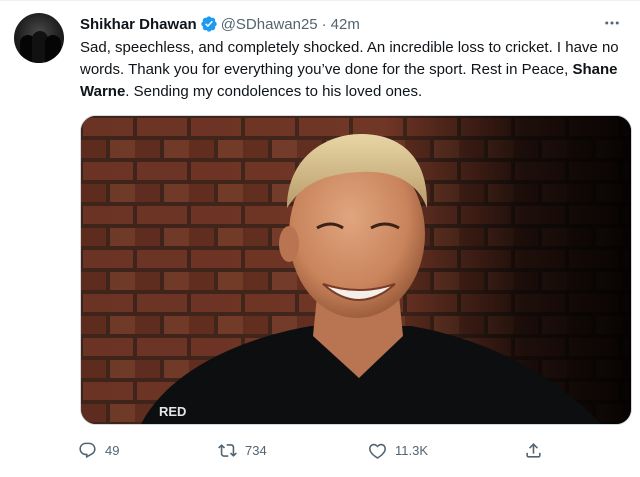 The height and width of the screenshot is (477, 640). What do you see at coordinates (39, 38) in the screenshot?
I see `avatar` at bounding box center [39, 38].